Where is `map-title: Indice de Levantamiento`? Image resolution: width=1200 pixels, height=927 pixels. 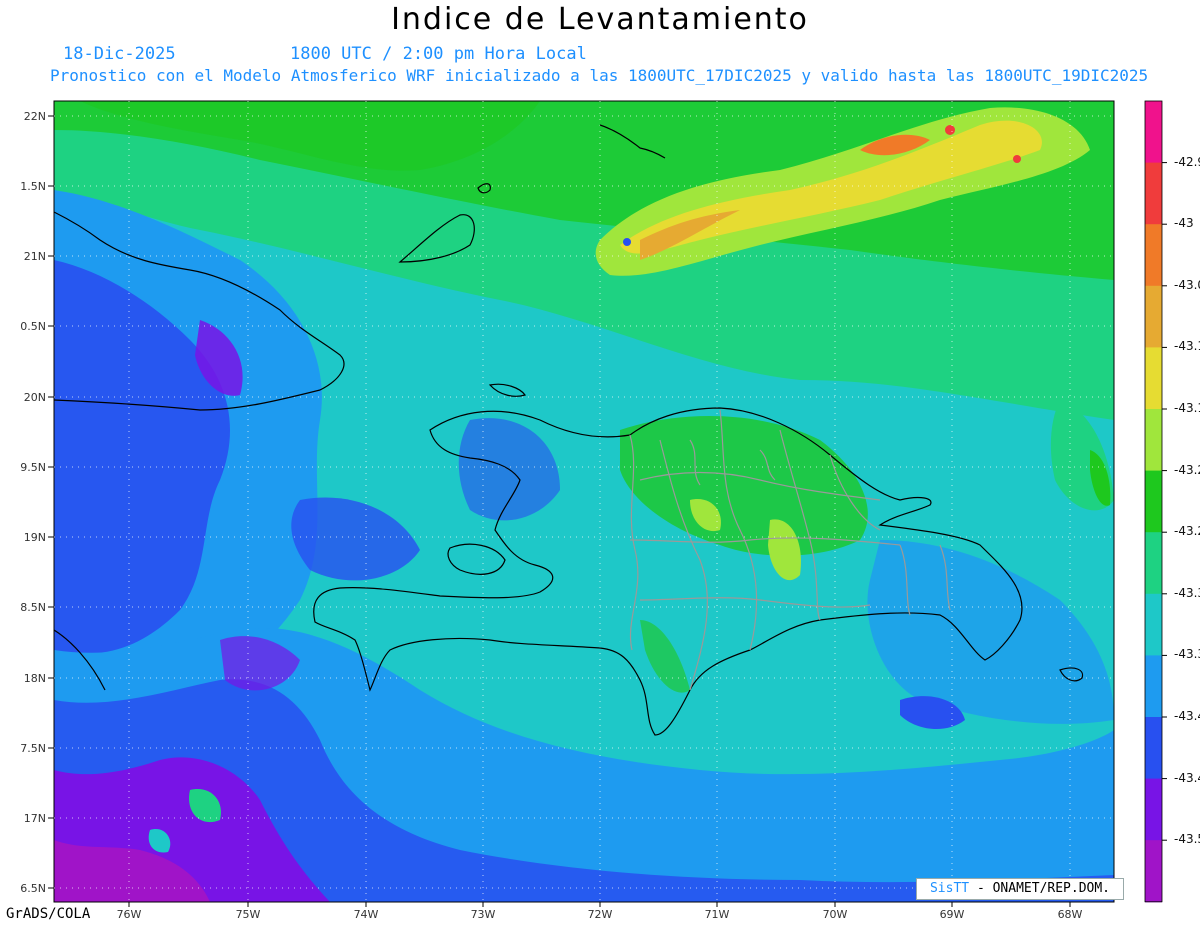
map-title: Indice de Levantamiento is located at coordinates (600, 19).